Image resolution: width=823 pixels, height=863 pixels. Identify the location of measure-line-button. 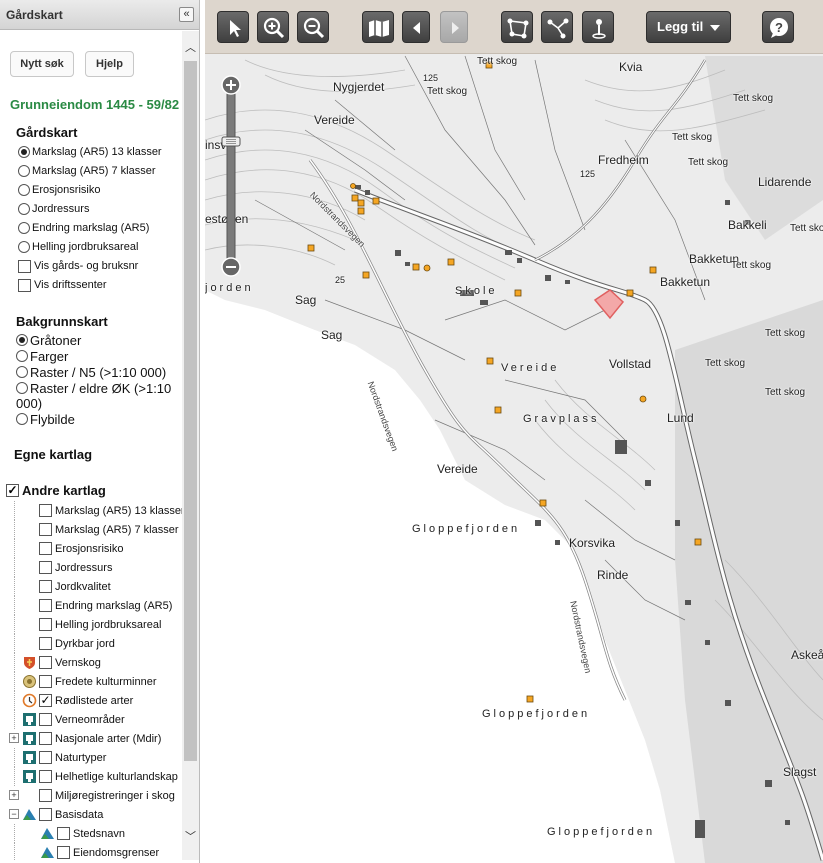
(557, 27).